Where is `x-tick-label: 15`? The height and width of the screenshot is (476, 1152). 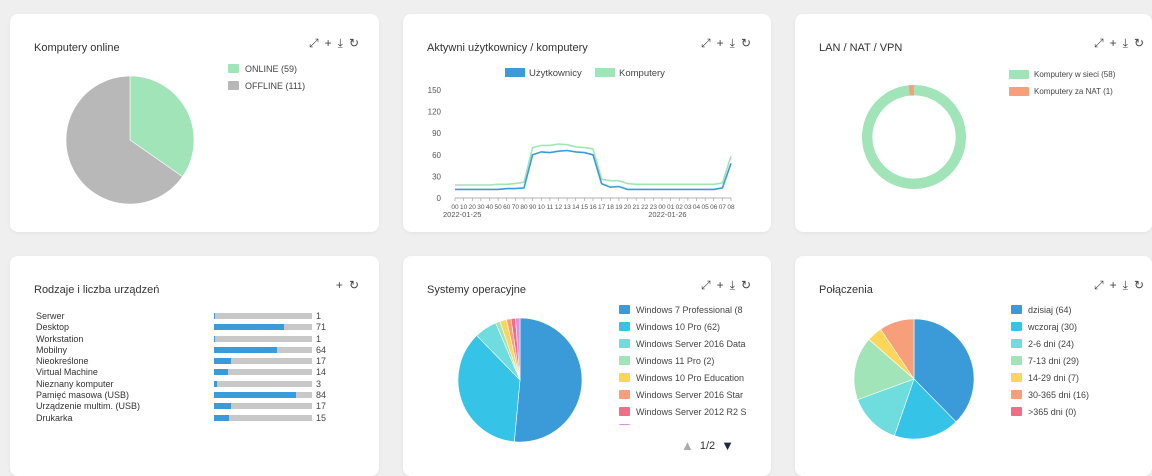
x-tick-label: 15 is located at coordinates (585, 207).